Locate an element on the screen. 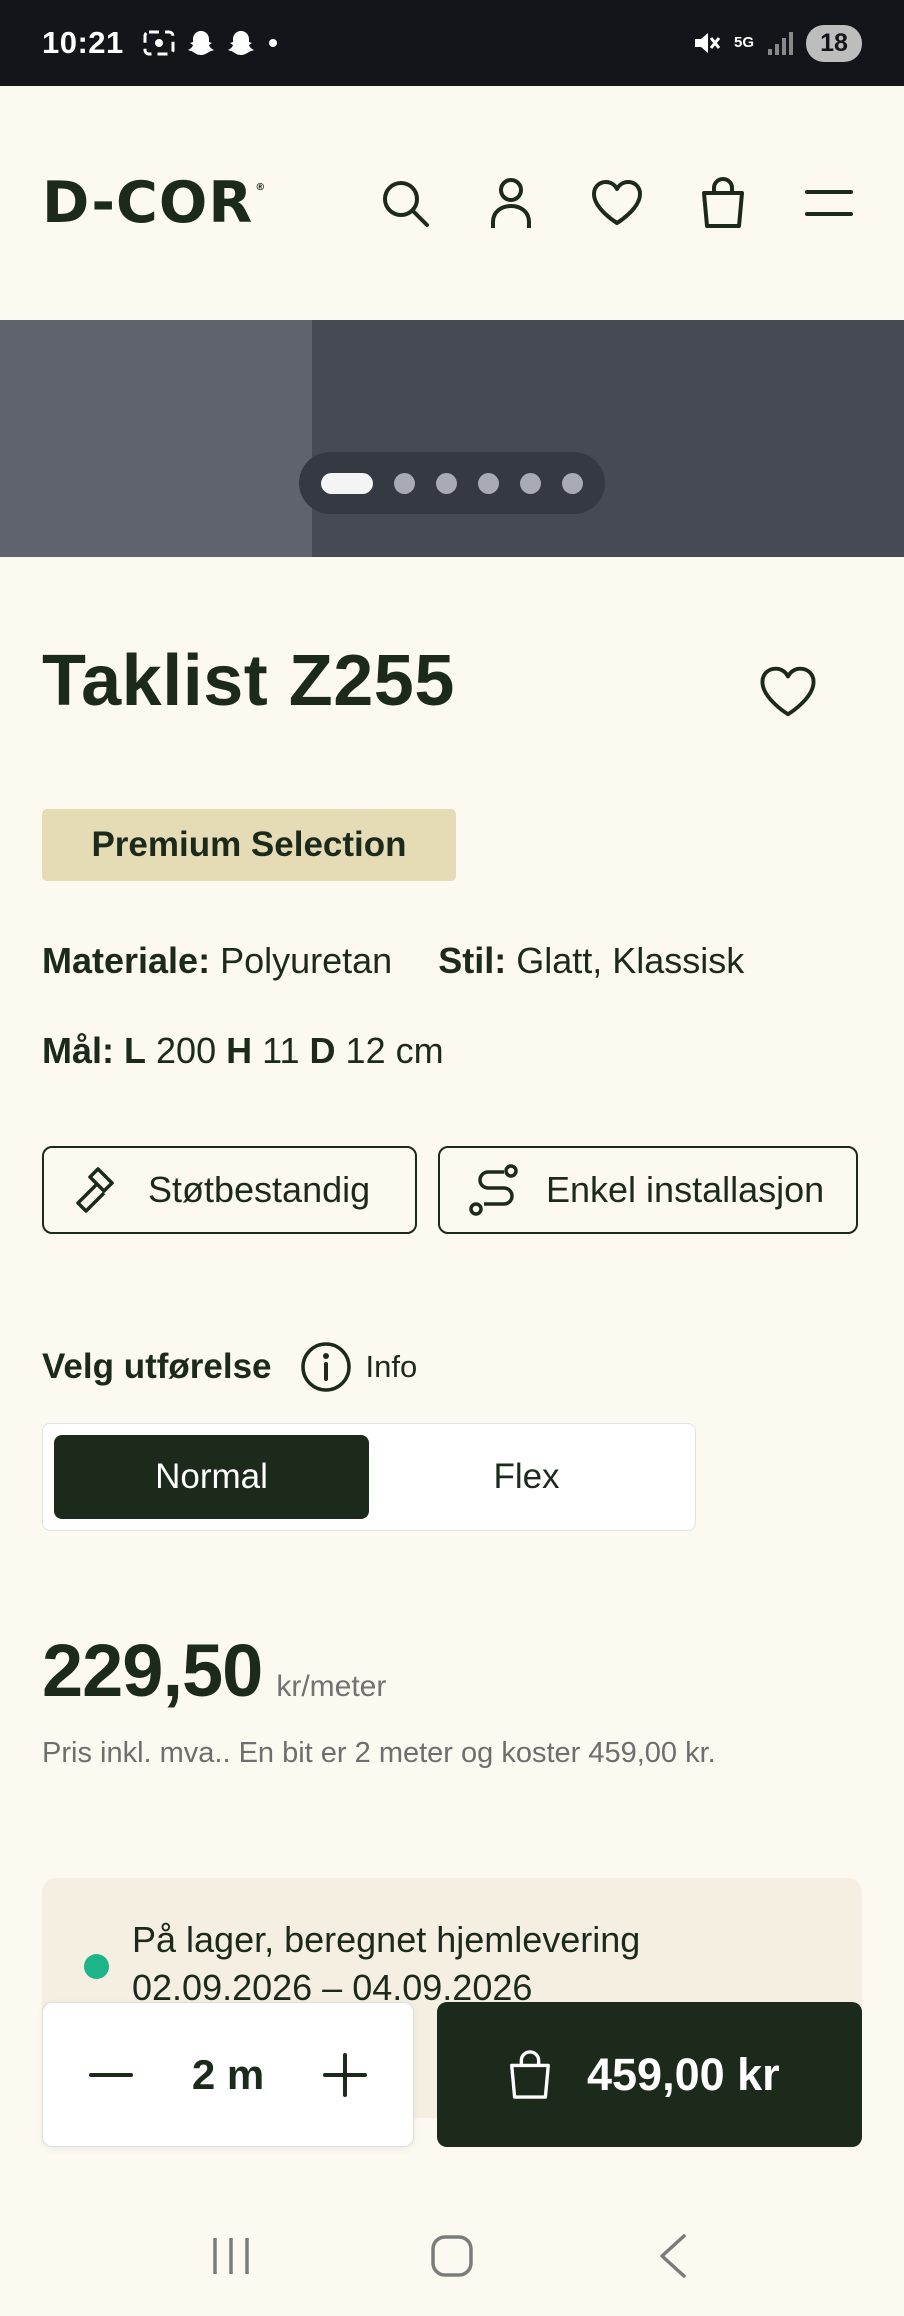  add-to-cart-button: 459,00 kr is located at coordinates (649, 2074).